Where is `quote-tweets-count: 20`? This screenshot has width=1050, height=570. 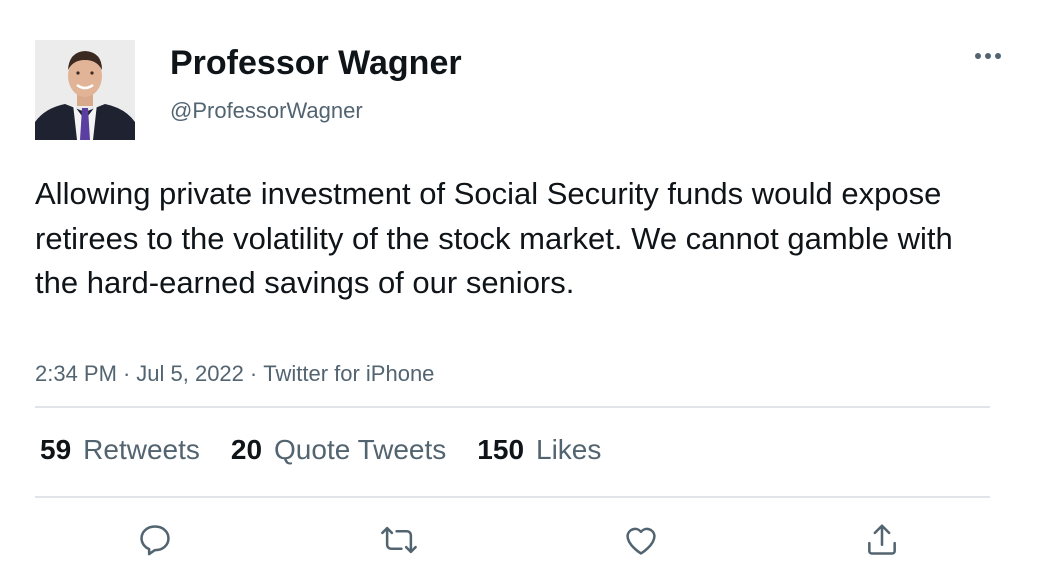
quote-tweets-count: 20 is located at coordinates (246, 449).